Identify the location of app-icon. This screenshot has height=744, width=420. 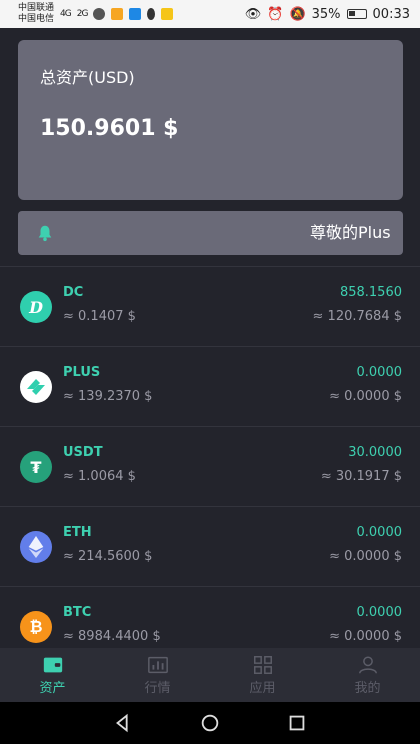
(135, 14).